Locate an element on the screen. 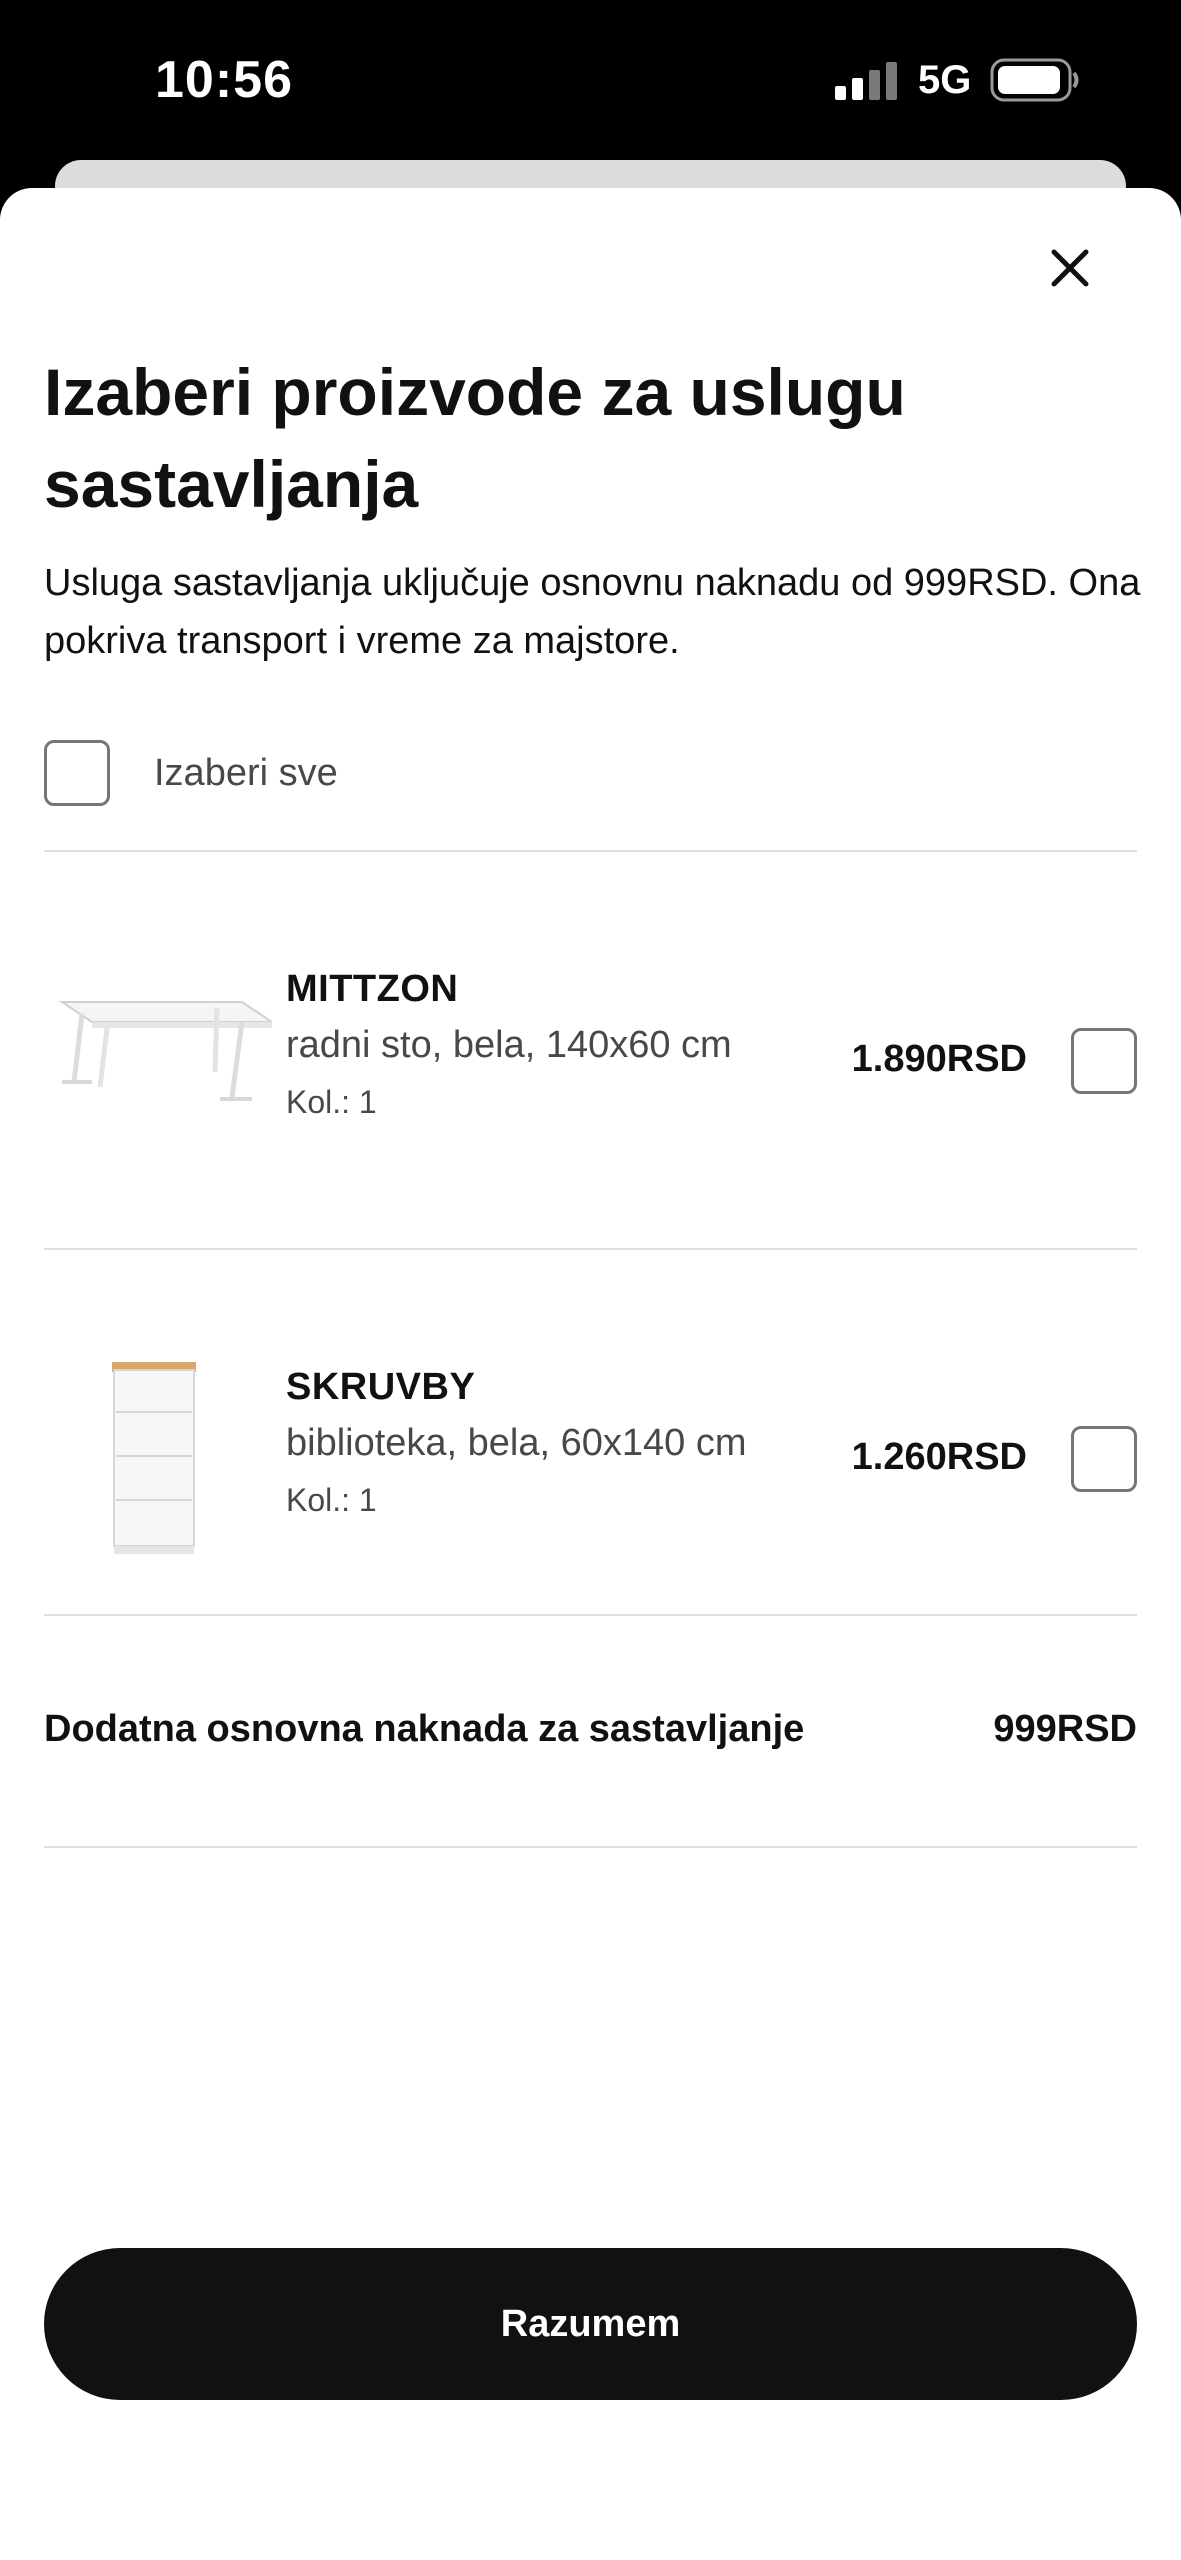  battery-icon is located at coordinates (1034, 80).